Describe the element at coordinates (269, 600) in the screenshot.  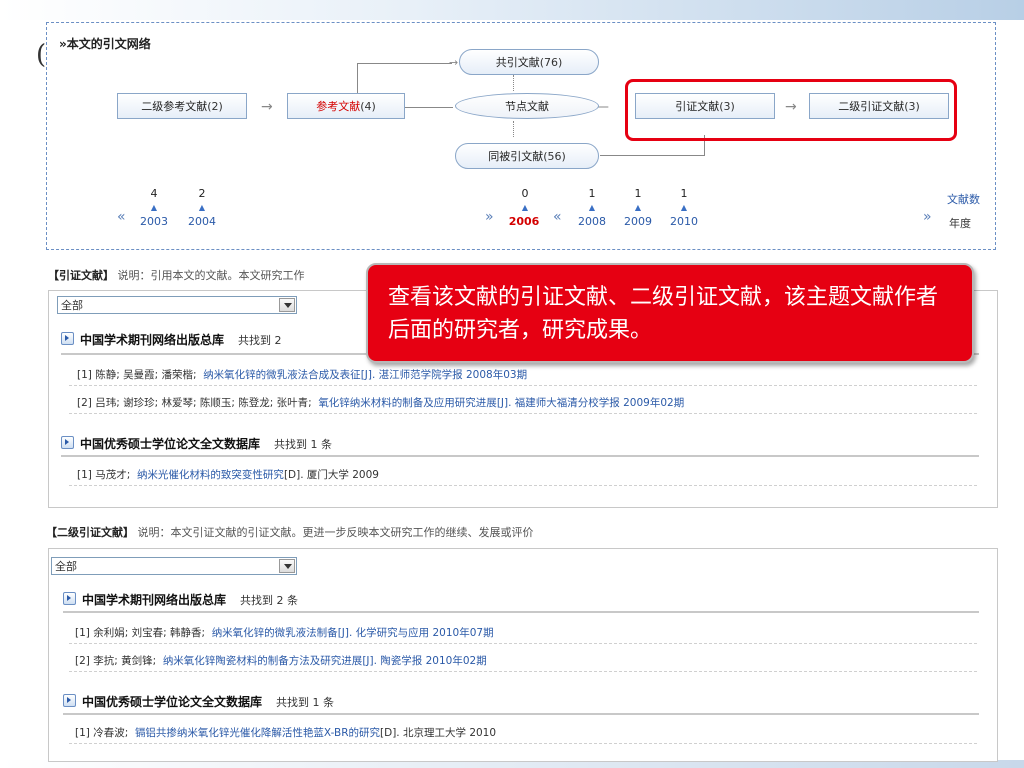
I see `db-count: 共找到 2 条` at that location.